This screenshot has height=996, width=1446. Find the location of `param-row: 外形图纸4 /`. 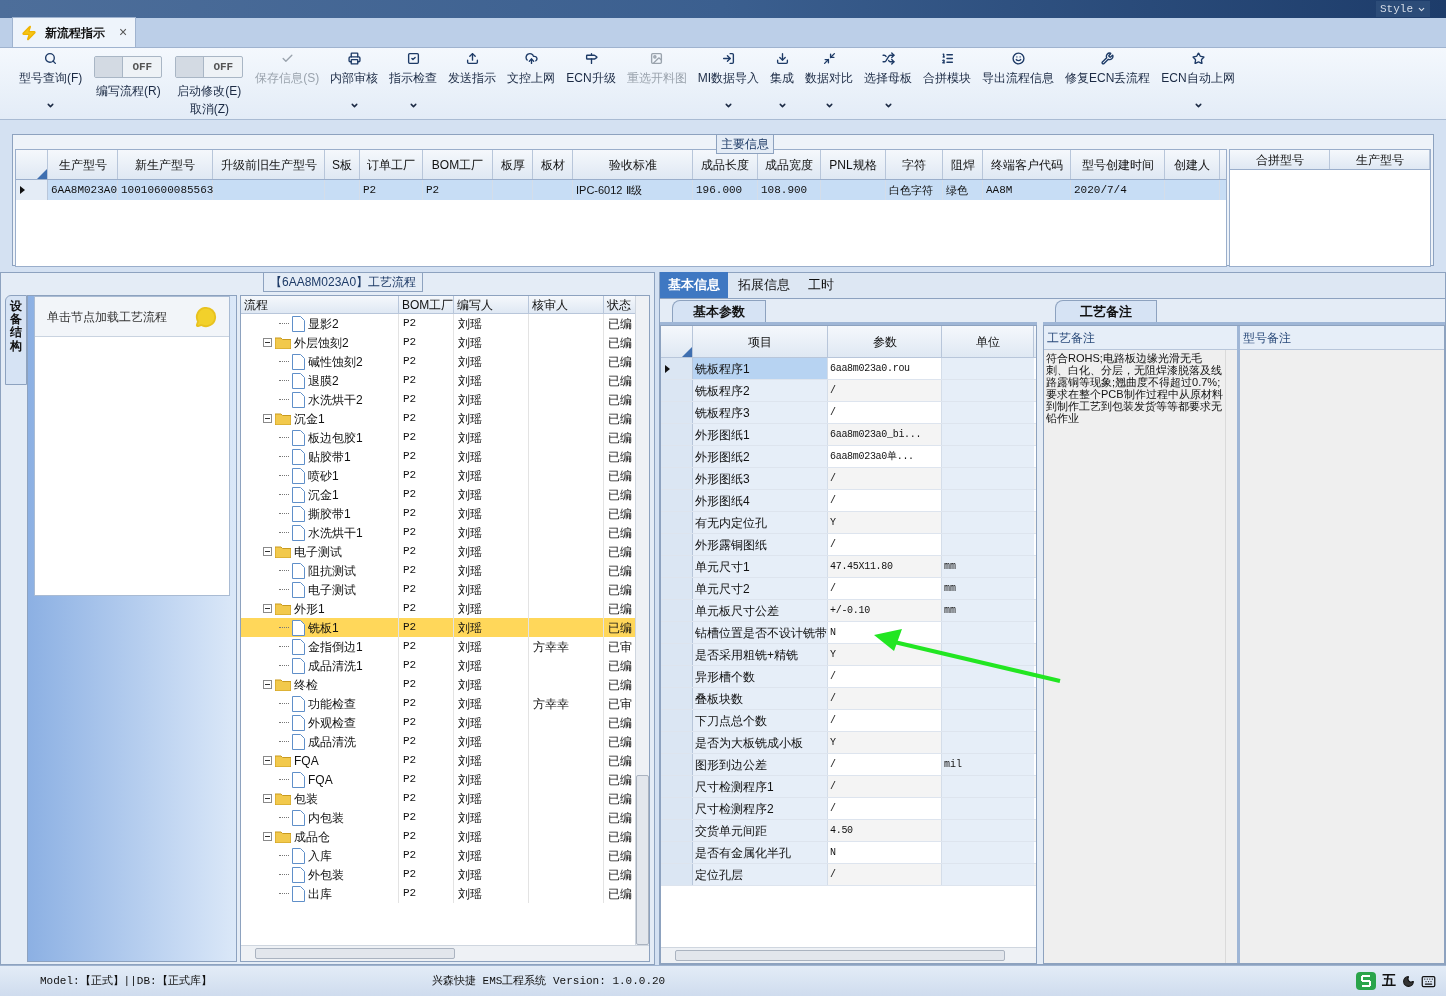

param-row: 外形图纸4 / is located at coordinates (848, 501).